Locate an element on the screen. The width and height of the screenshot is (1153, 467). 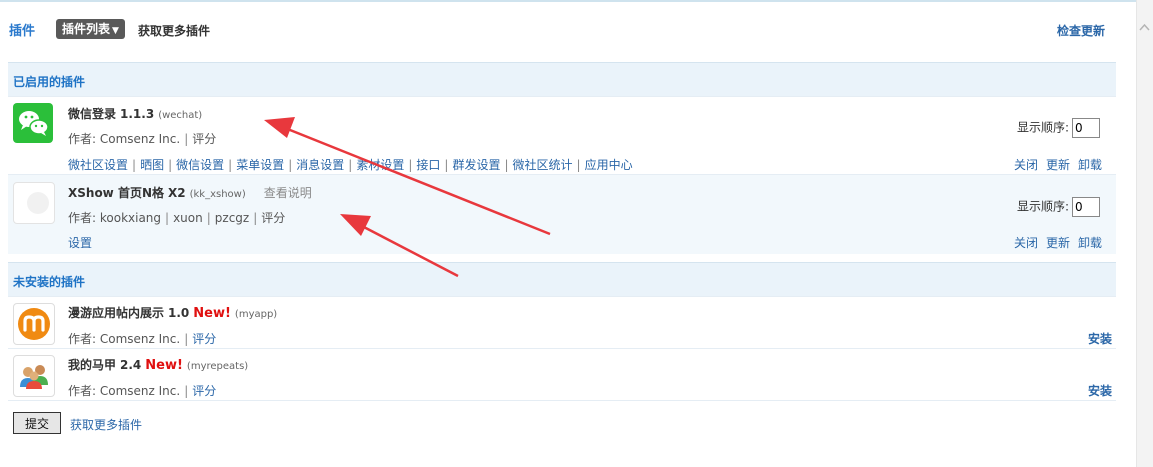
get-more-plugins-link: 获取更多插件 is located at coordinates (174, 30).